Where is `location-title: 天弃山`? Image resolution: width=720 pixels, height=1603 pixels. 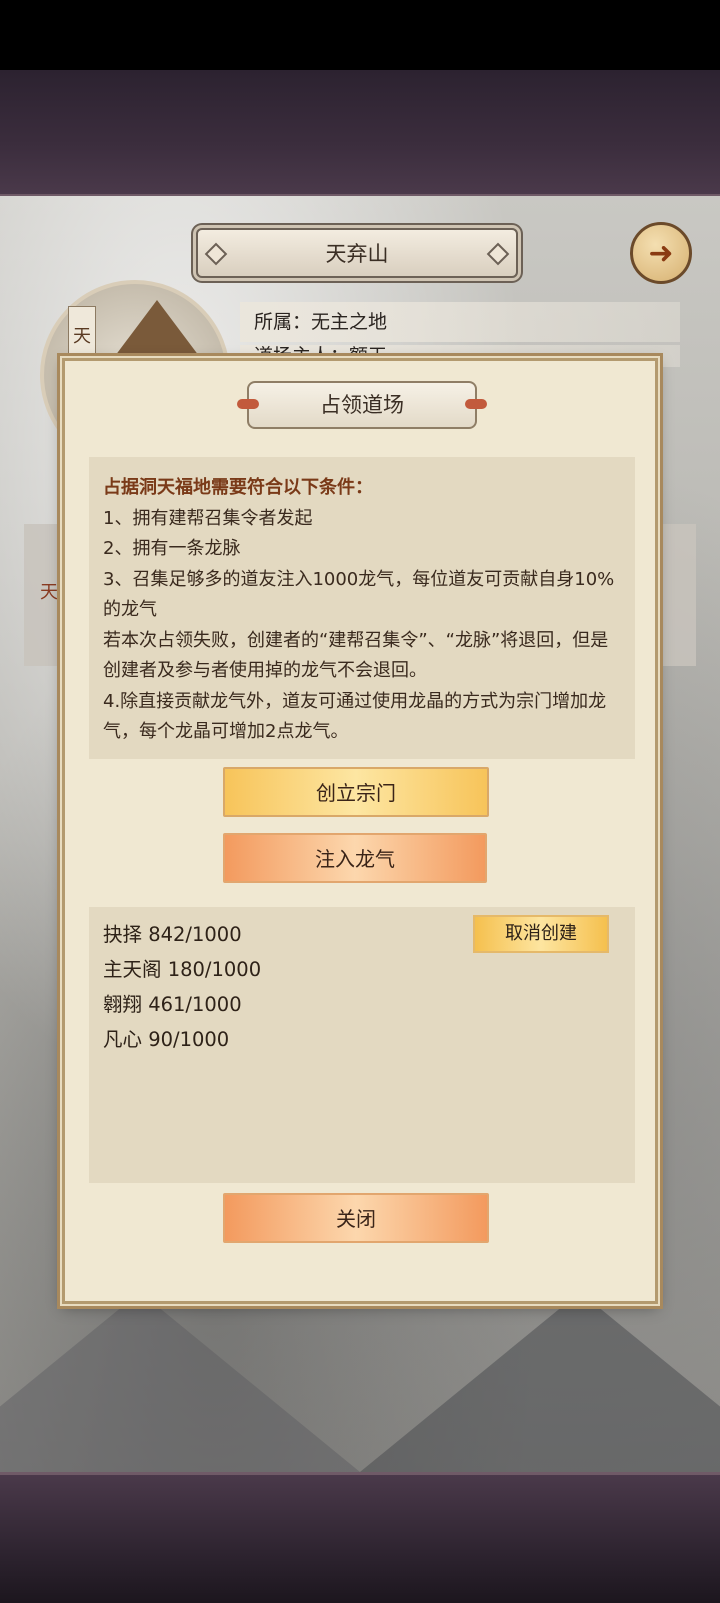 location-title: 天弃山 is located at coordinates (357, 254).